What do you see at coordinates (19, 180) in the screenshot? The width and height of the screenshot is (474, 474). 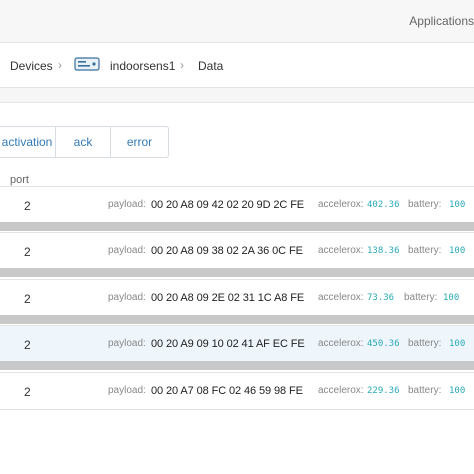 I see `port-column-header: port` at bounding box center [19, 180].